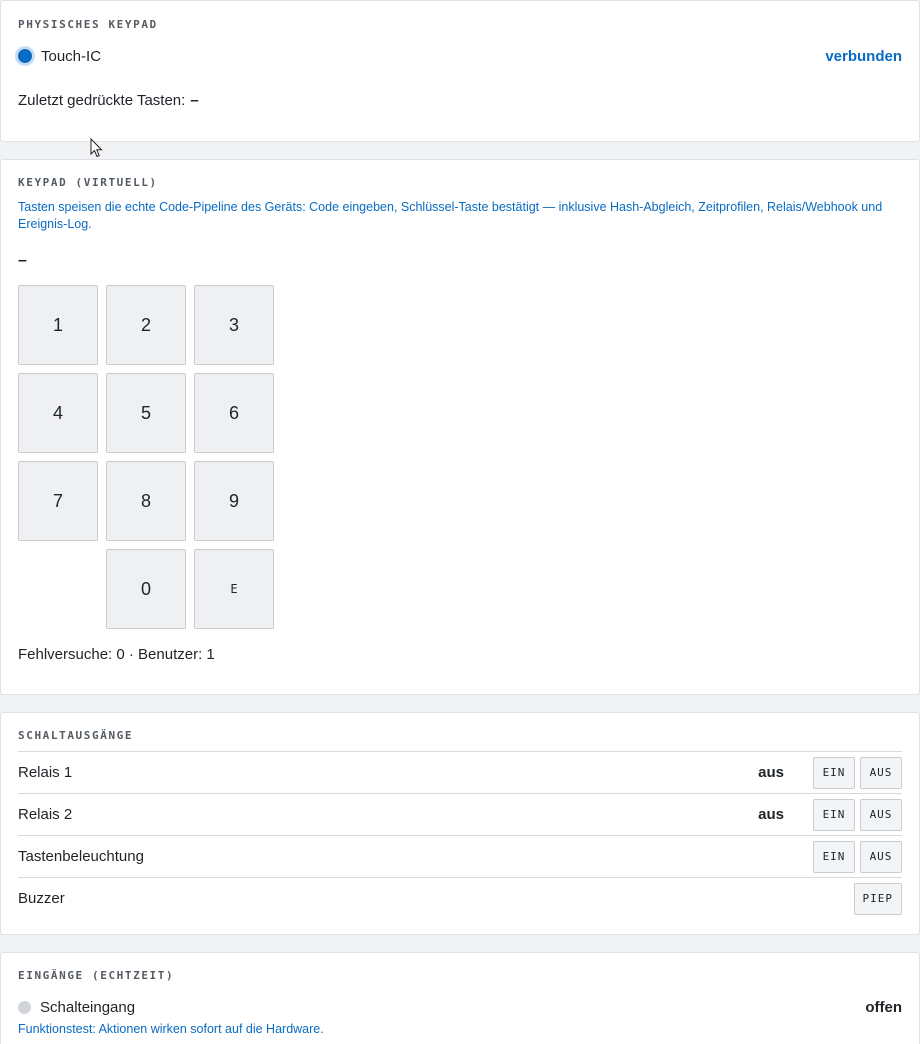 The width and height of the screenshot is (920, 1044). What do you see at coordinates (146, 501) in the screenshot?
I see `key-8: 8` at bounding box center [146, 501].